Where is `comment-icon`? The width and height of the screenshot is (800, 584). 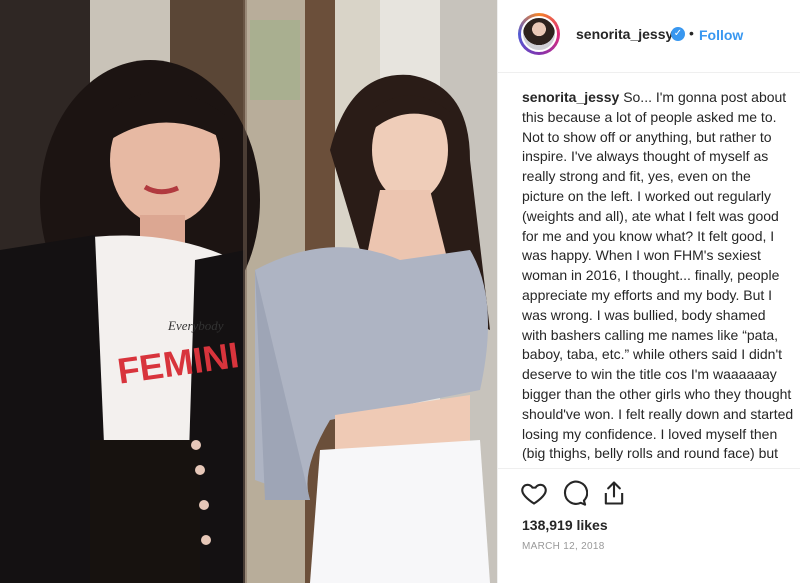
comment-icon is located at coordinates (574, 493).